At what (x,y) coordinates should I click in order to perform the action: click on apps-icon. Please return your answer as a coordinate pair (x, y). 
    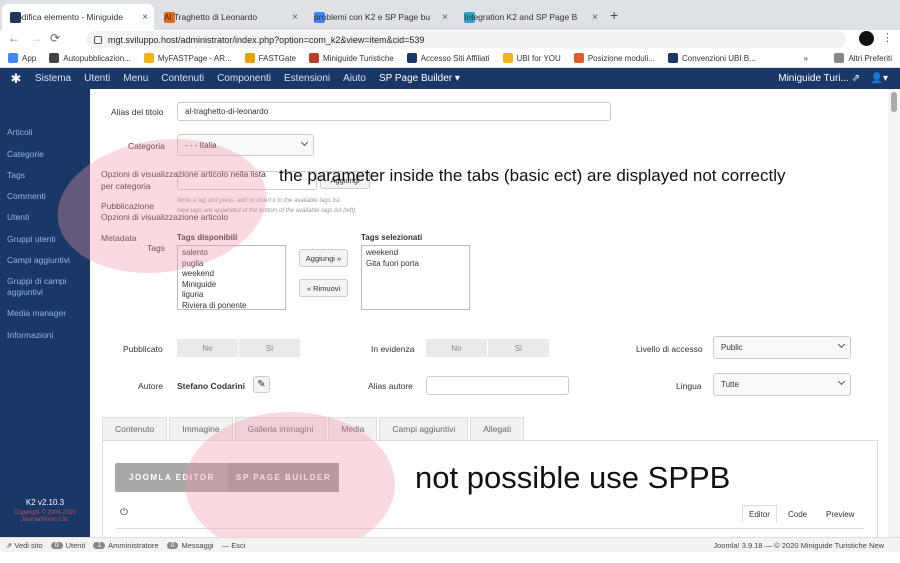
    Looking at the image, I should click on (13, 58).